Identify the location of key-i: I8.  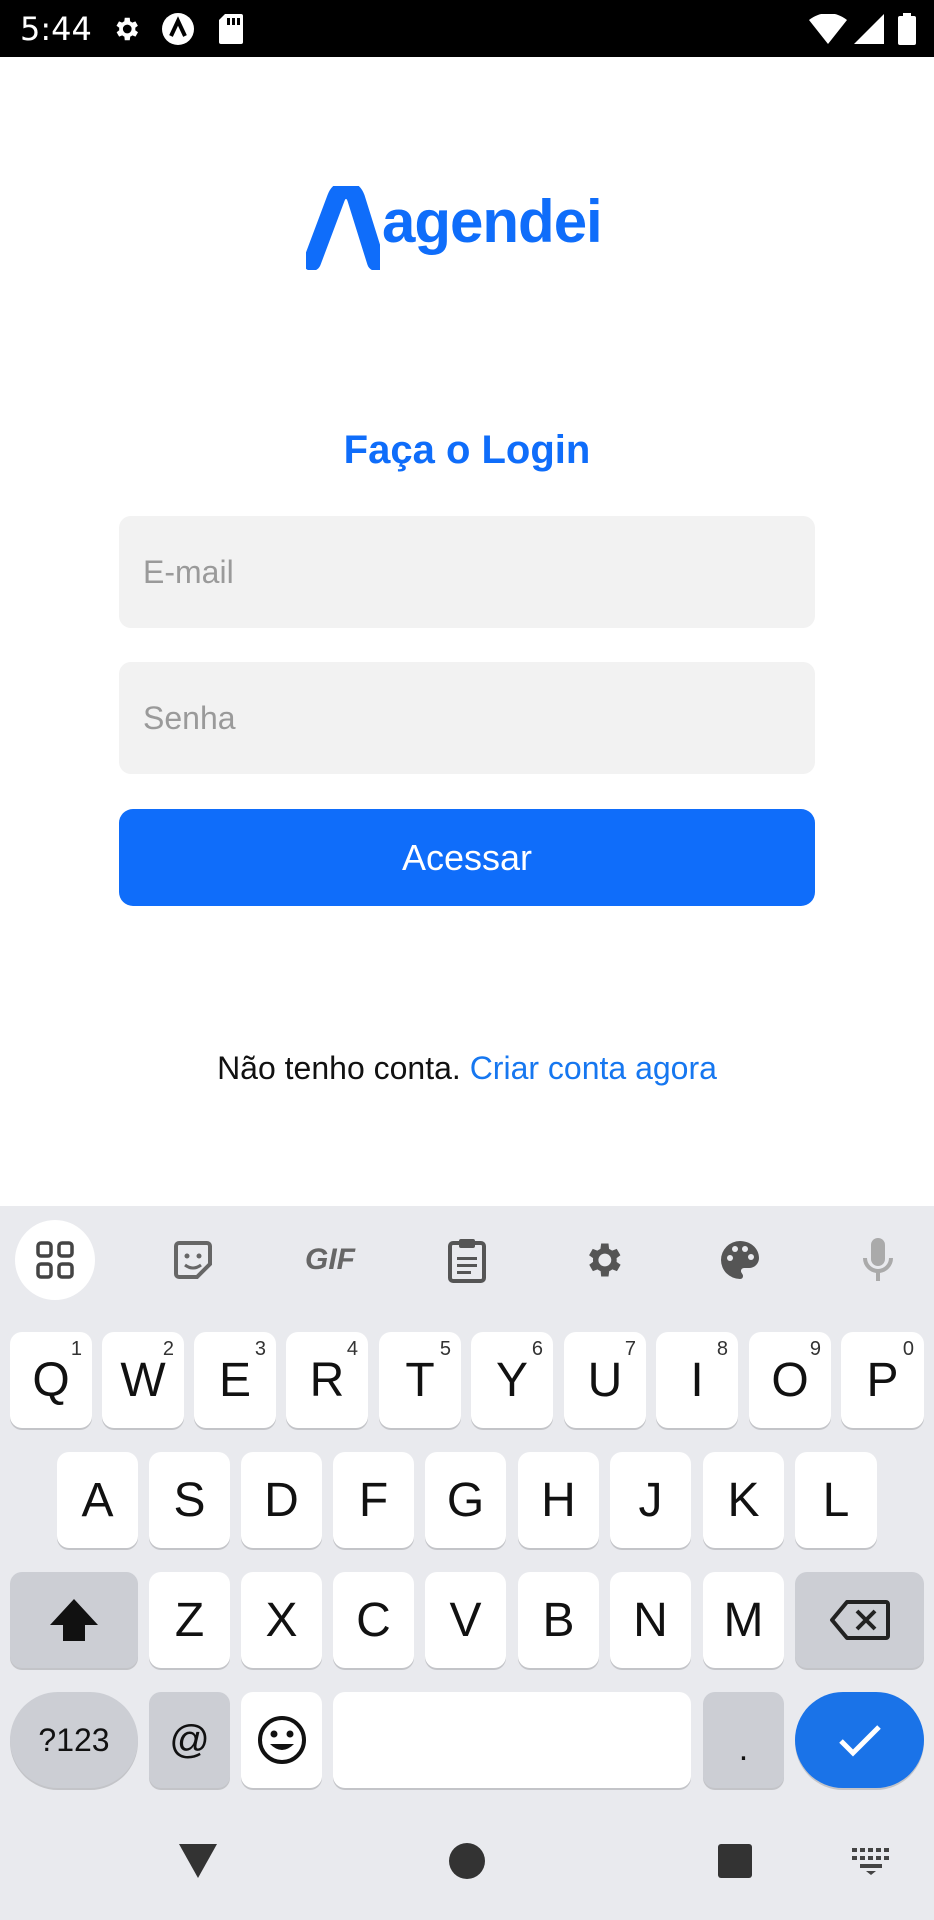
(697, 1380).